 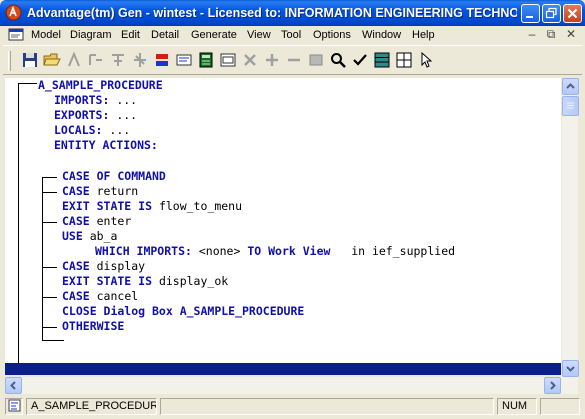 What do you see at coordinates (214, 35) in the screenshot?
I see `menu-generate: Generate` at bounding box center [214, 35].